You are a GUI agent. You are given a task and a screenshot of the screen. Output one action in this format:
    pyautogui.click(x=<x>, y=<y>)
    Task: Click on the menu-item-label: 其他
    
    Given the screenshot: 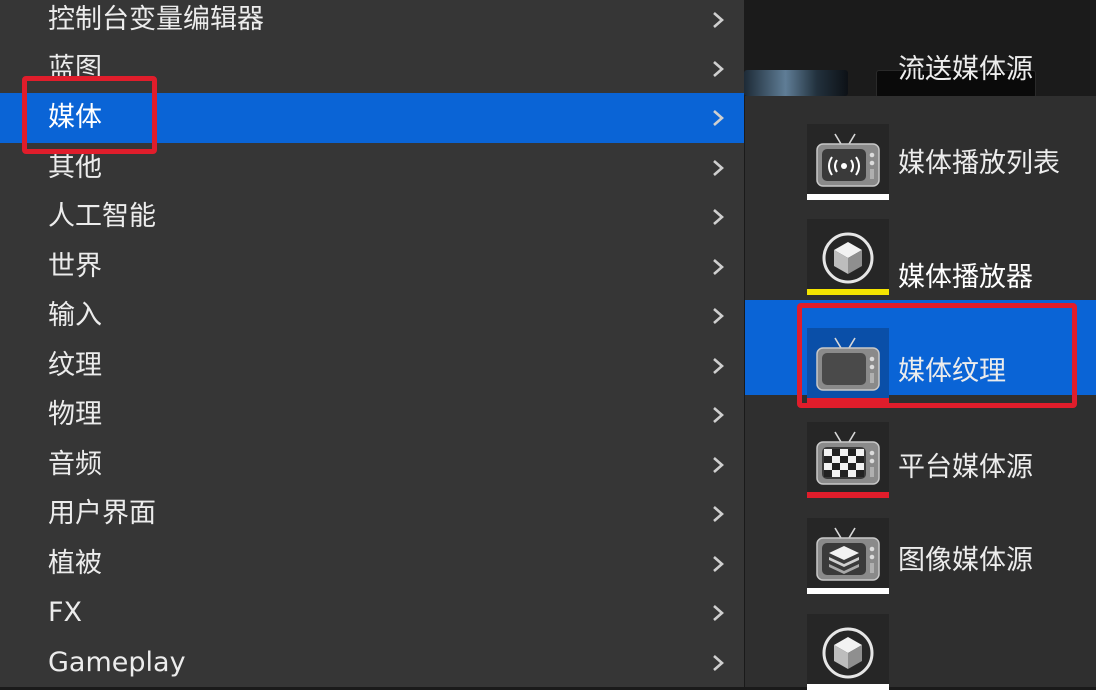 What is the action you would take?
    pyautogui.click(x=75, y=167)
    